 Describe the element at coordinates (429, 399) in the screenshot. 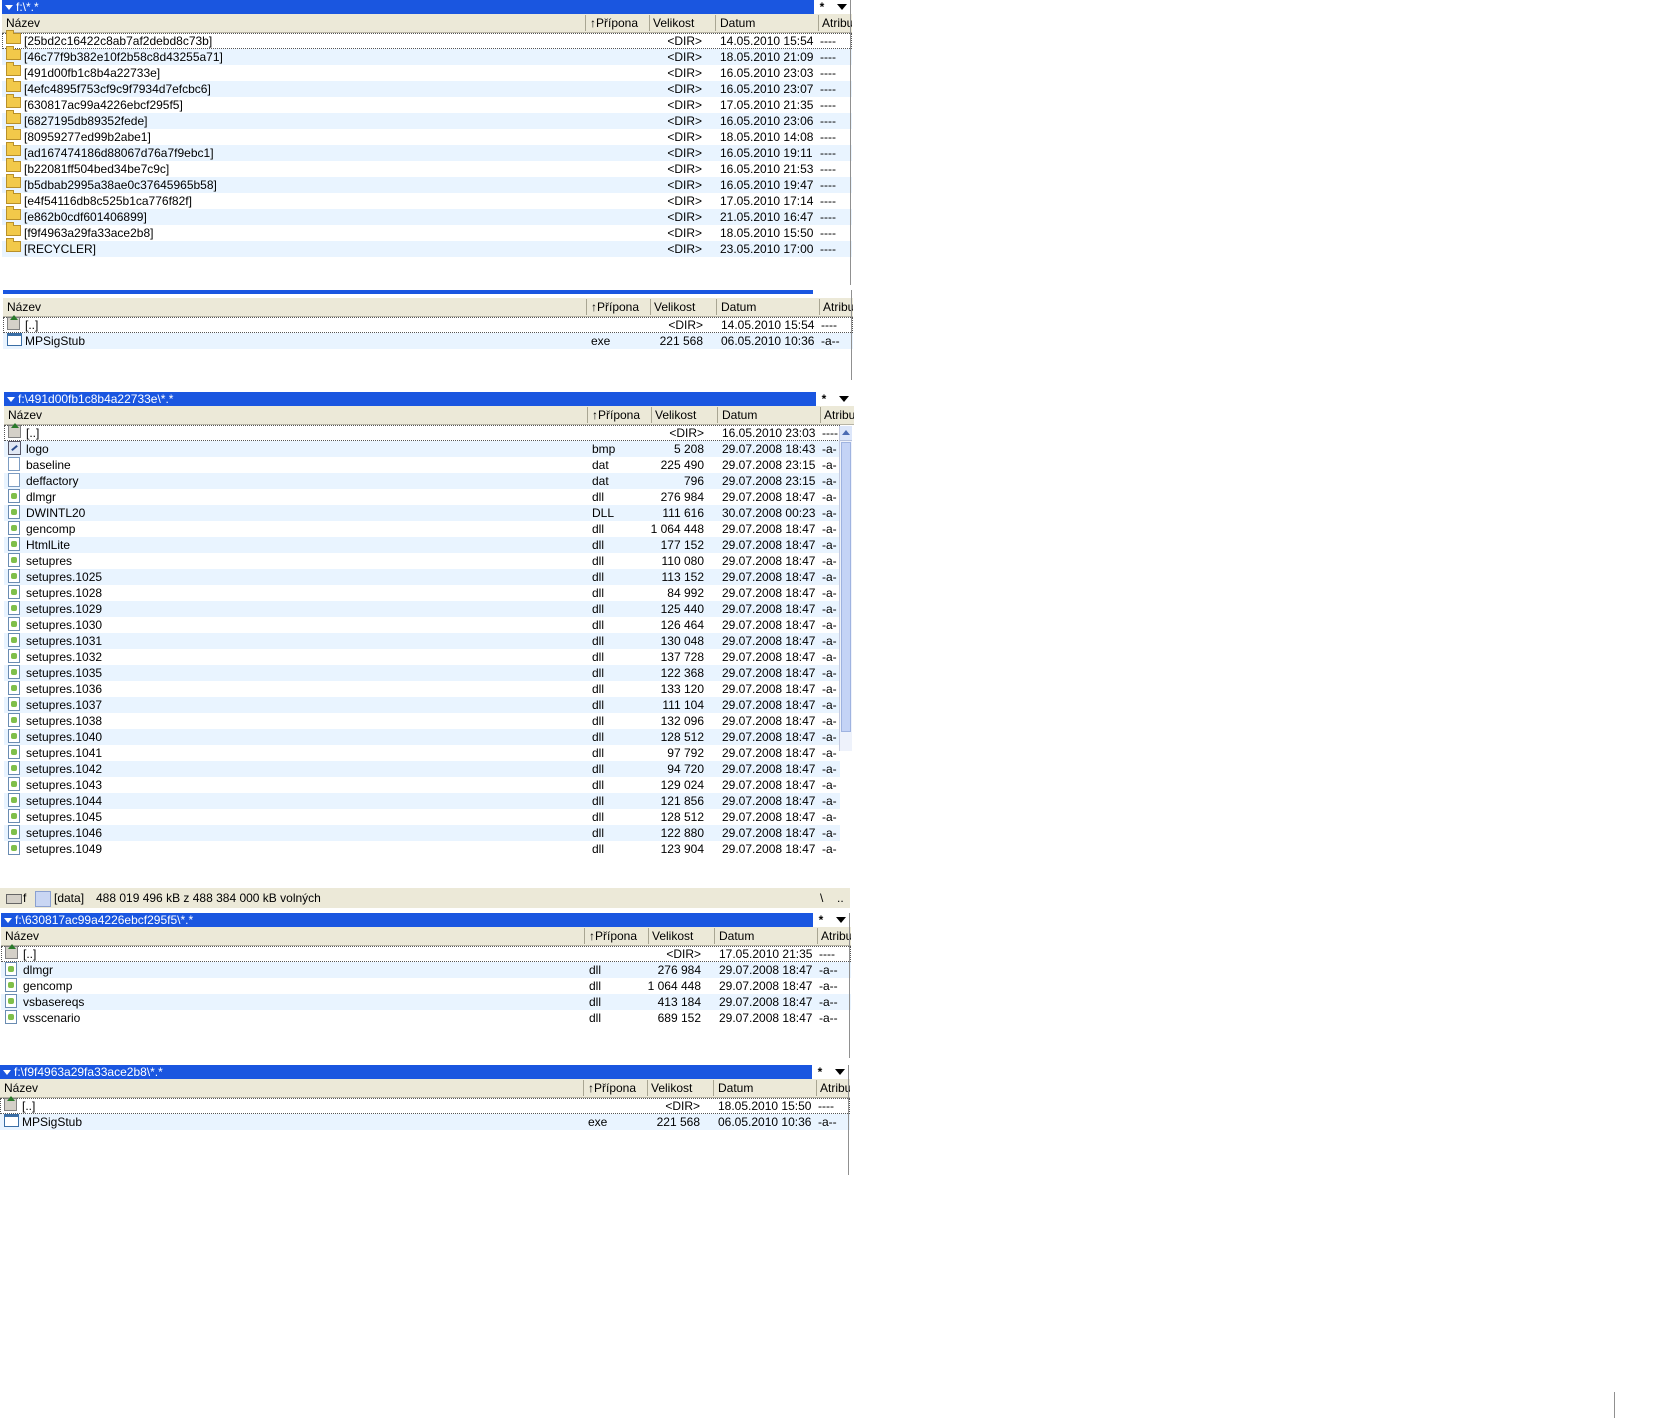

I see `path-bar: f:\491d00fb1c8b4a22733e\*.* *` at that location.